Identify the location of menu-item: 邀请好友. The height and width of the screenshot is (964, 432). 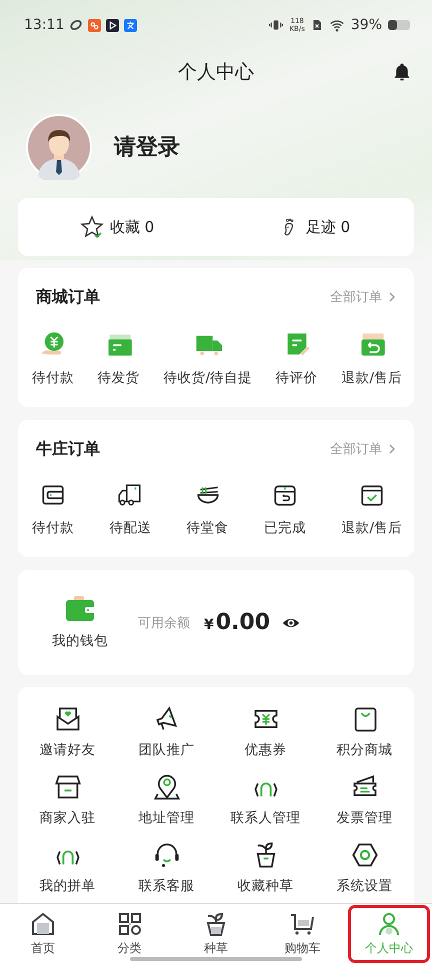
(67, 732).